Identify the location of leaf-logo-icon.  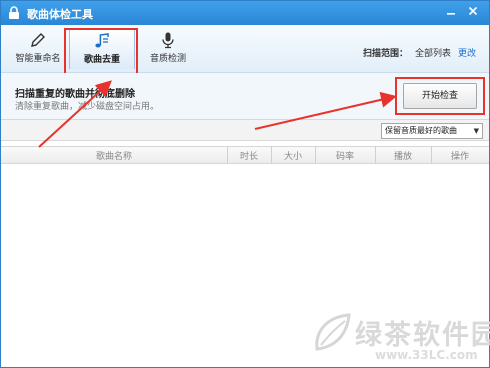
(333, 332).